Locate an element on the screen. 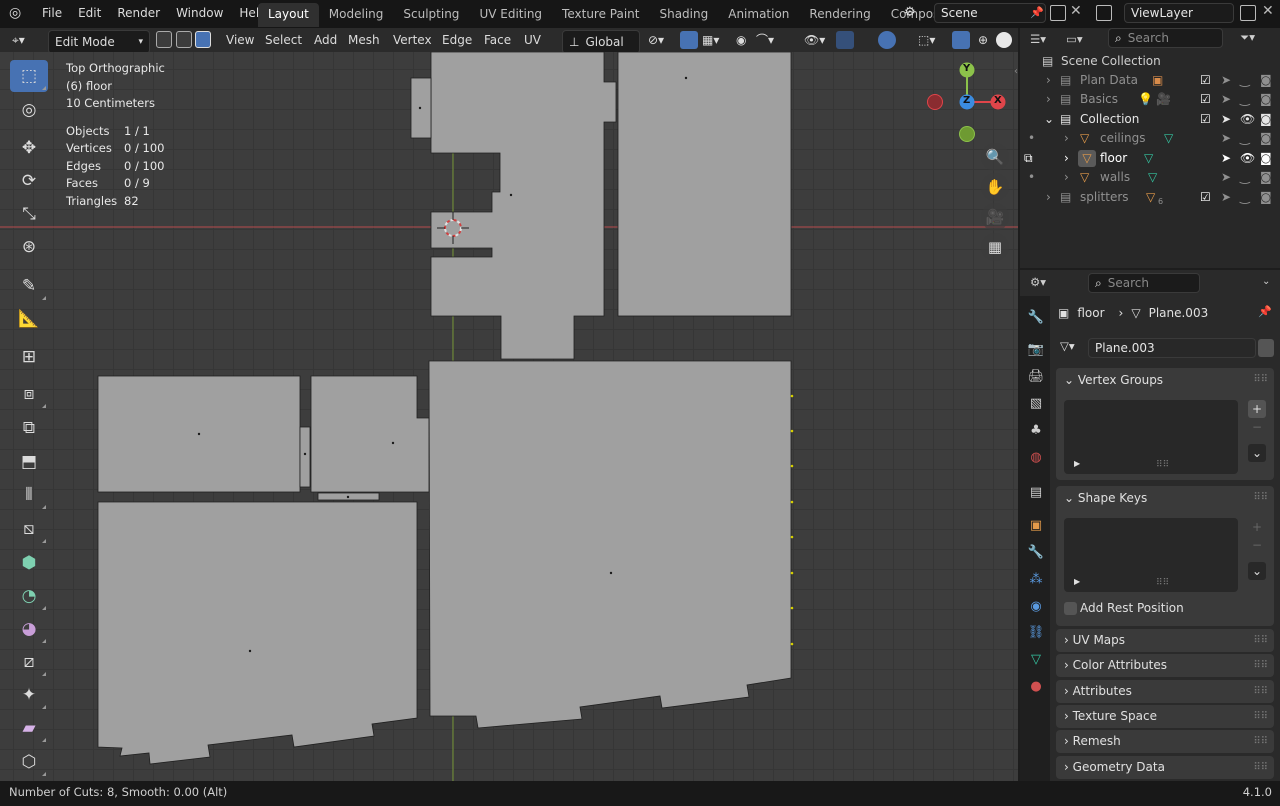  tab-animation: Animation is located at coordinates (758, 15).